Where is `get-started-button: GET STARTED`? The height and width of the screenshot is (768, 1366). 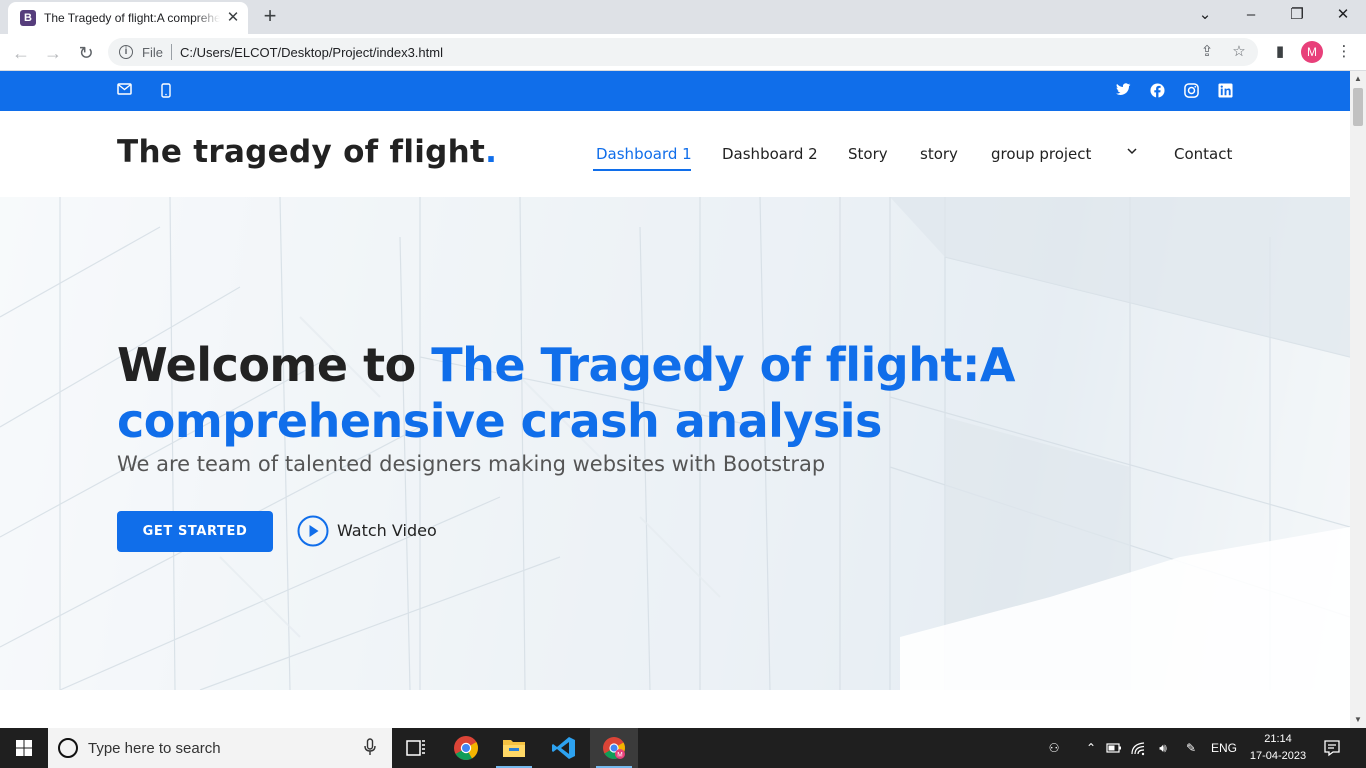
get-started-button: GET STARTED is located at coordinates (195, 531).